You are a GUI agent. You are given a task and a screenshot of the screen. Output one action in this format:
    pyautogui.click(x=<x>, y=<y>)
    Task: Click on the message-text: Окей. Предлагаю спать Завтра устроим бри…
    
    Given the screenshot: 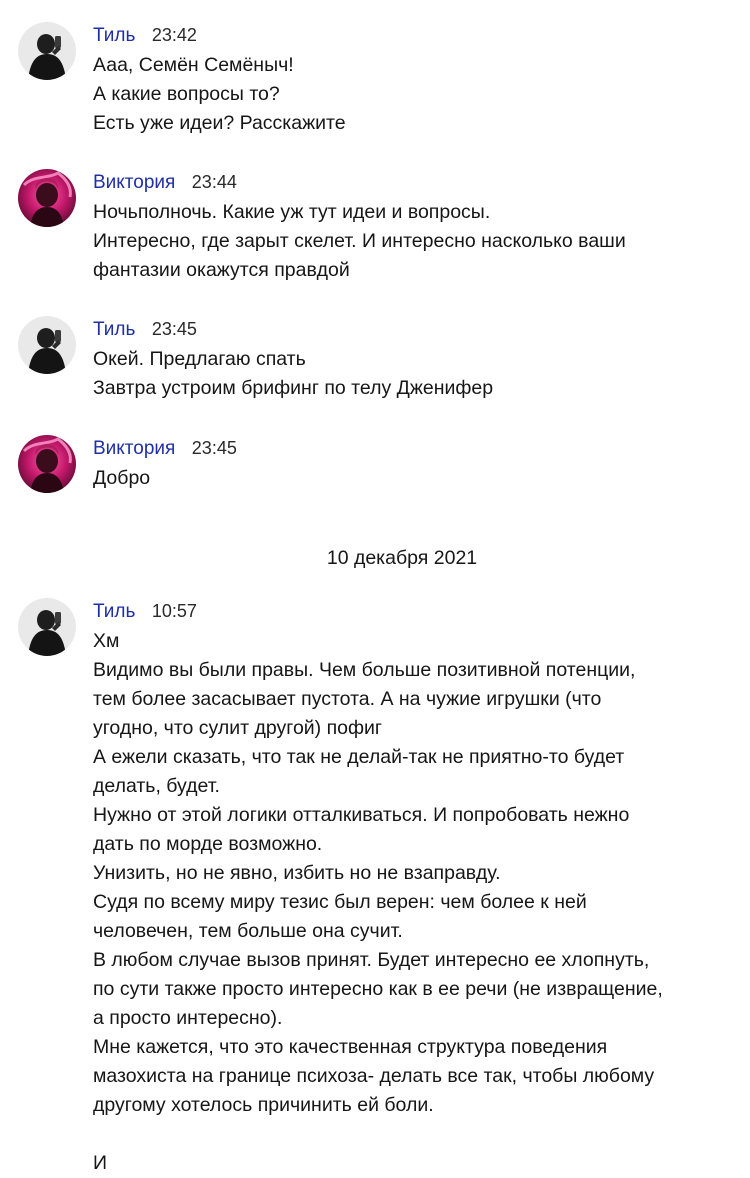 What is the action you would take?
    pyautogui.click(x=413, y=374)
    